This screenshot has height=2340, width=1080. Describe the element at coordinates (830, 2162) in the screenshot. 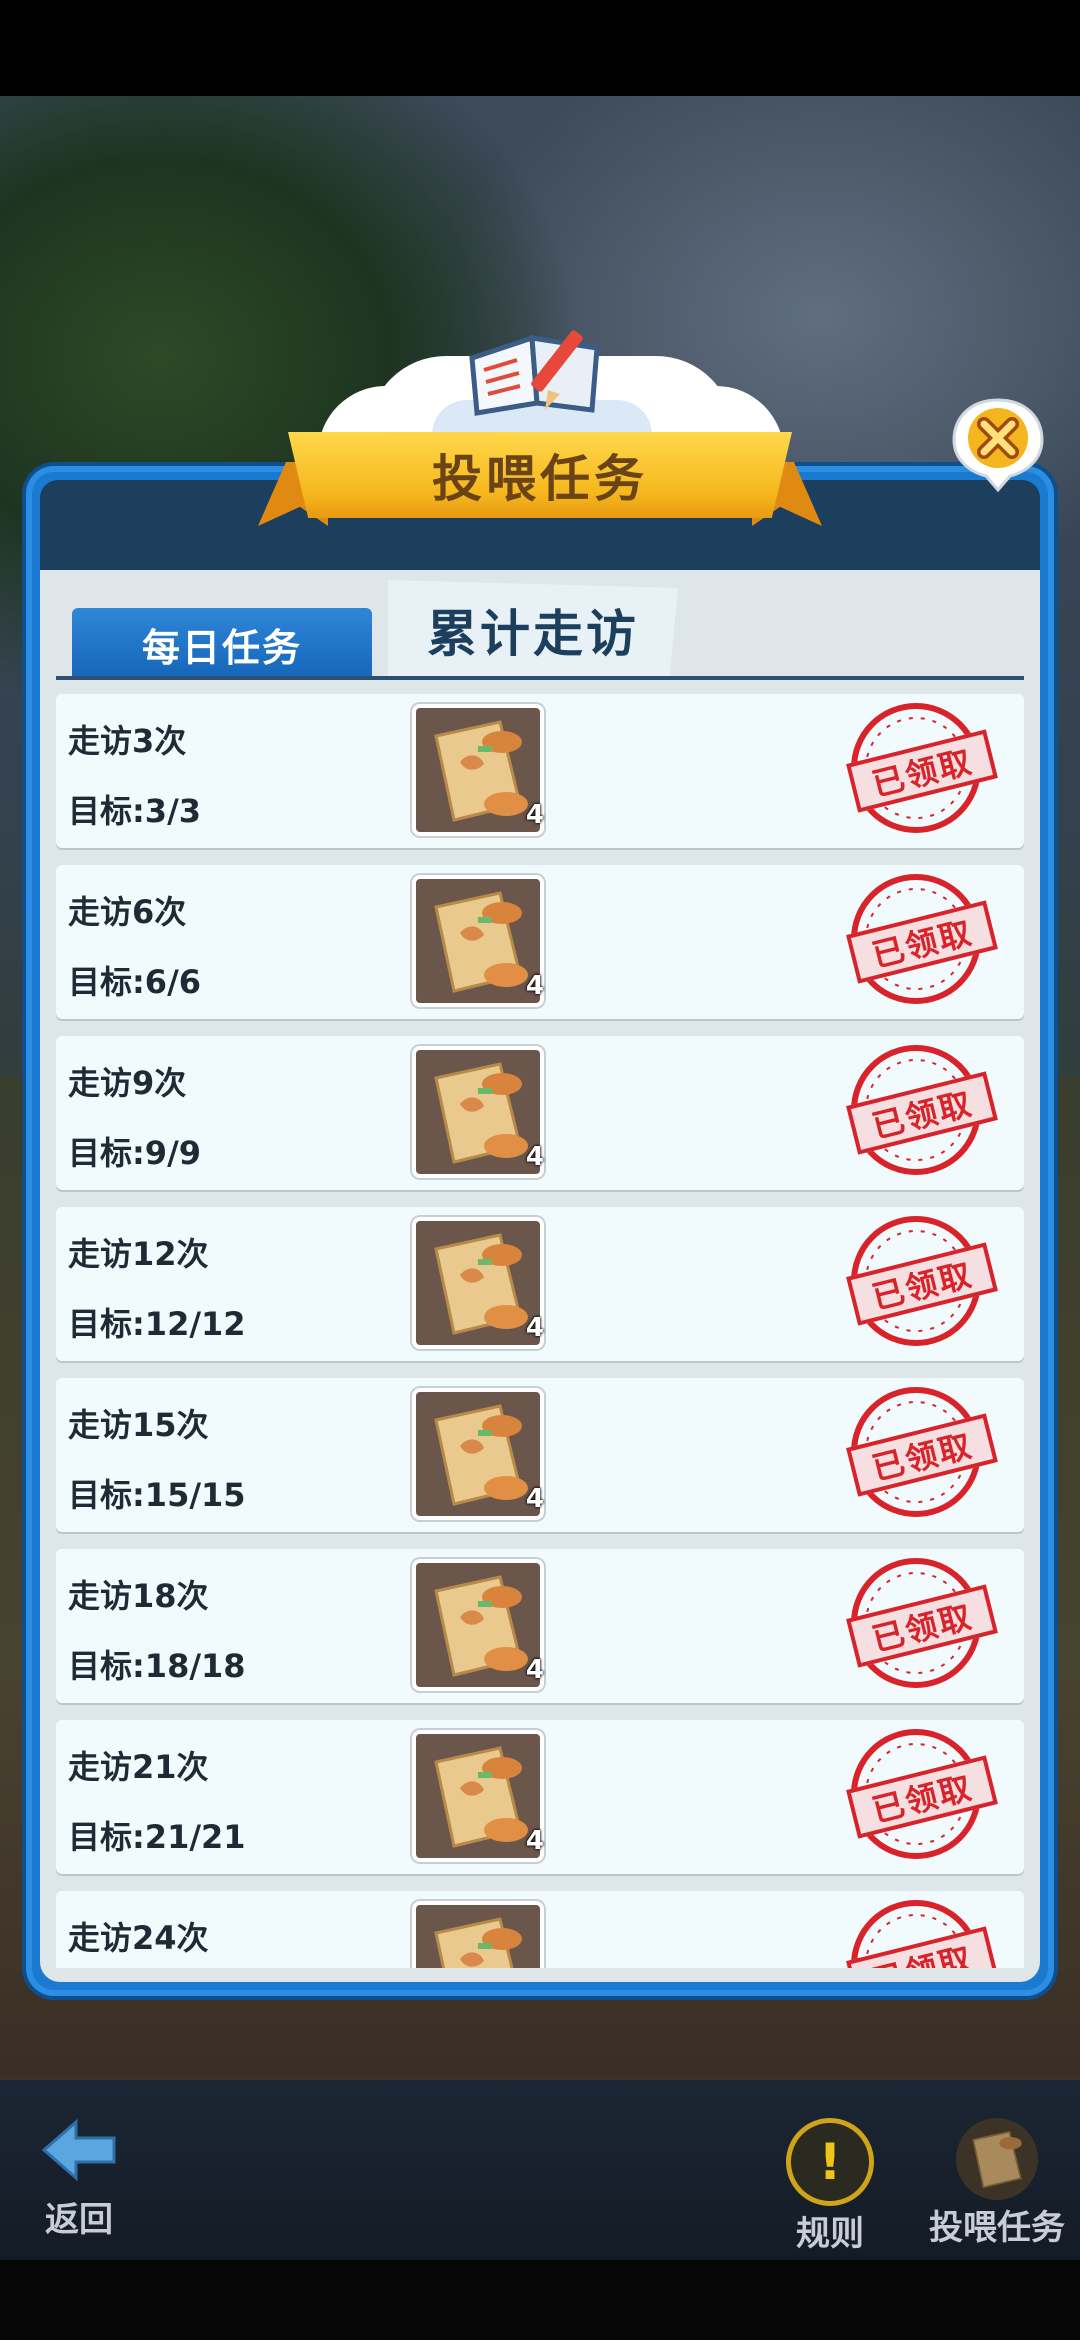

I see `exclamation-icon: !` at that location.